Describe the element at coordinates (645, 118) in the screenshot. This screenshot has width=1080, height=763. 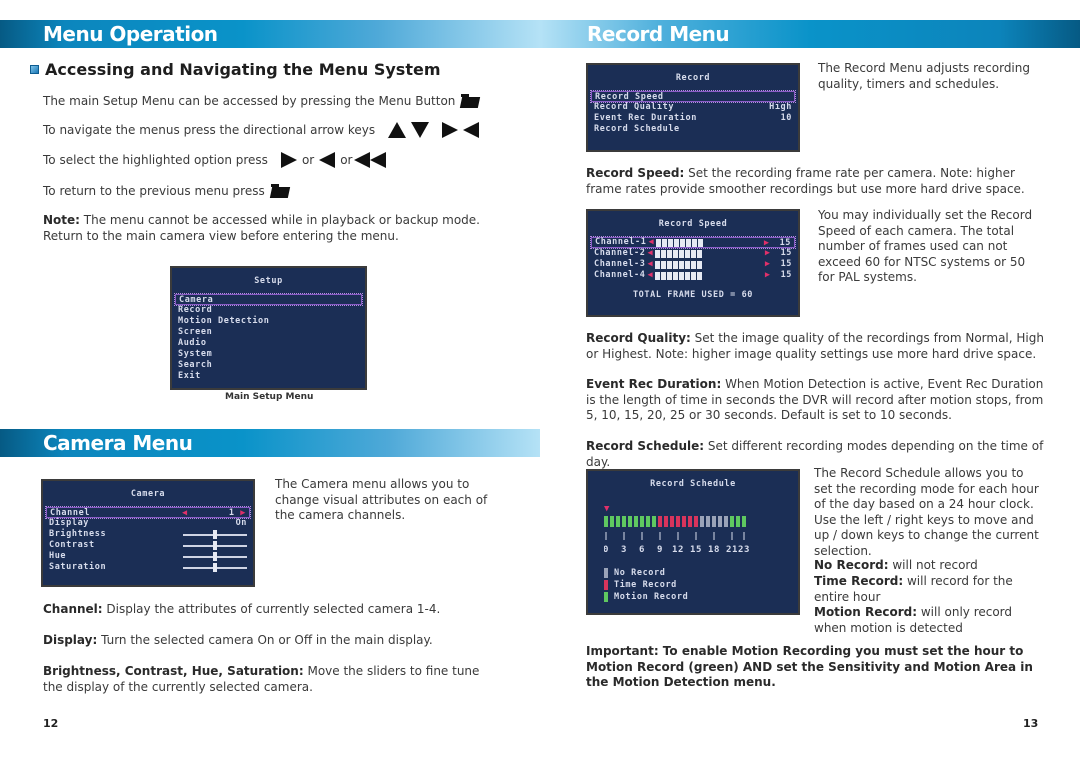
I see `row-label: Event Rec Duration` at that location.